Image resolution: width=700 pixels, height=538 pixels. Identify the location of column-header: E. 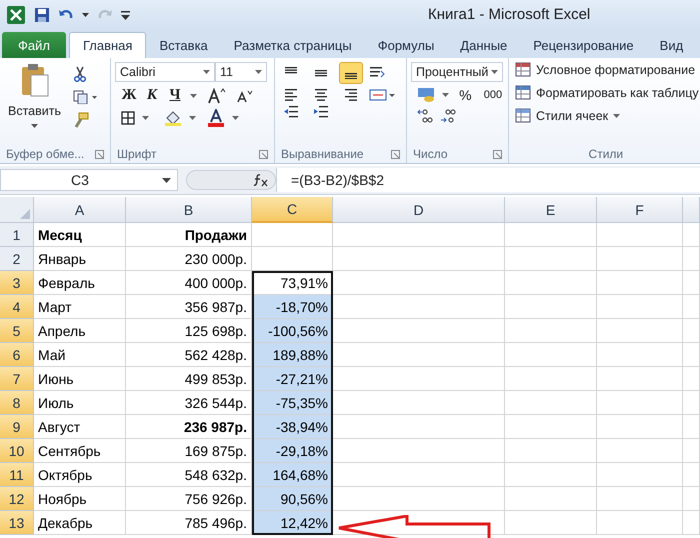
(551, 210).